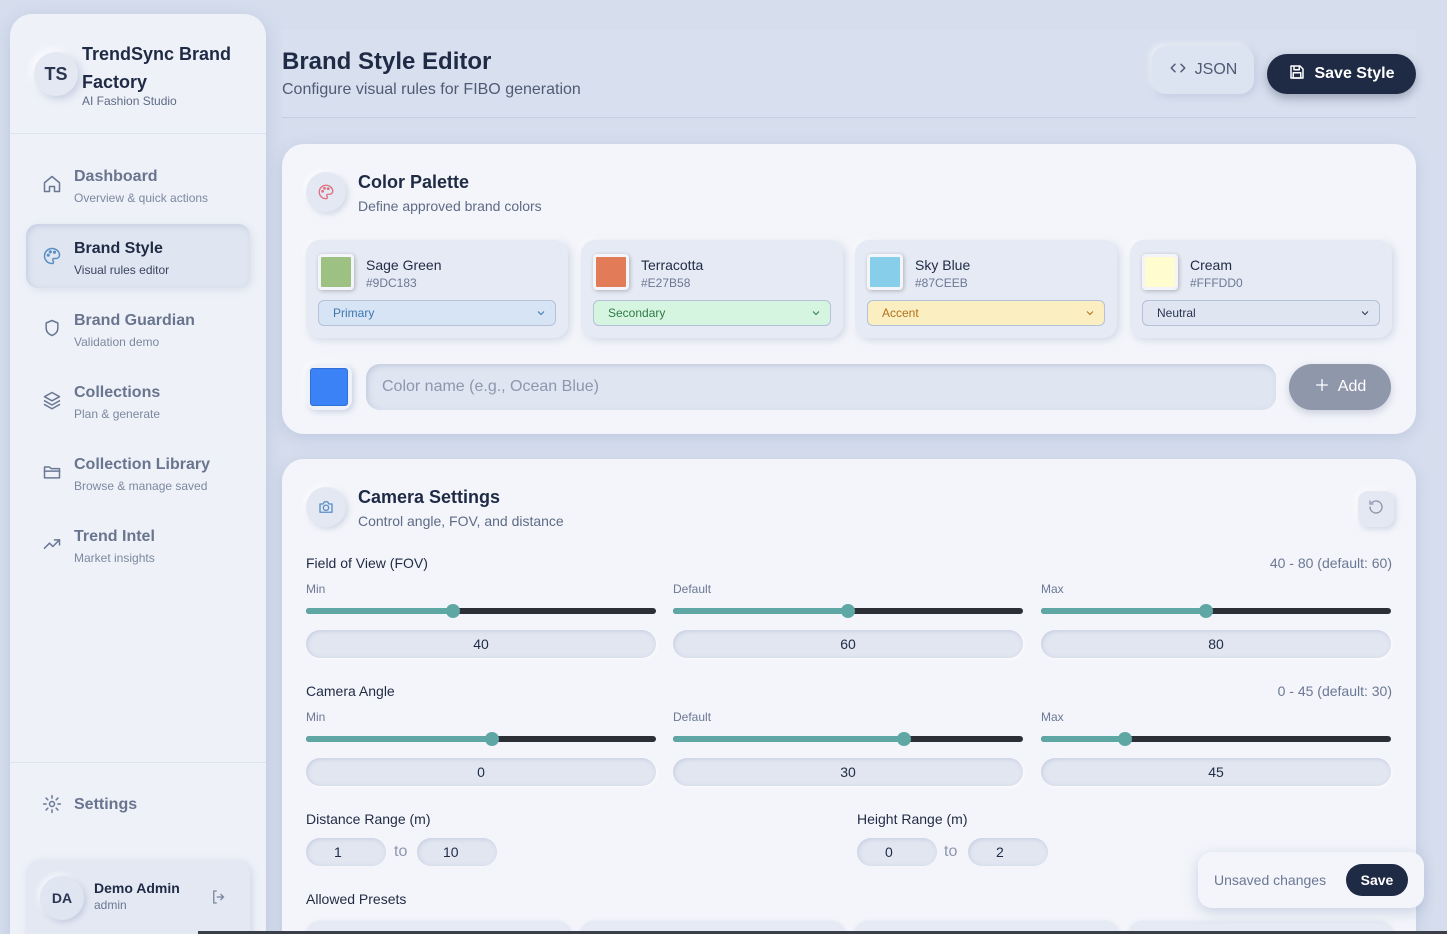  I want to click on sidebar-item-label: Collection Library, so click(142, 464).